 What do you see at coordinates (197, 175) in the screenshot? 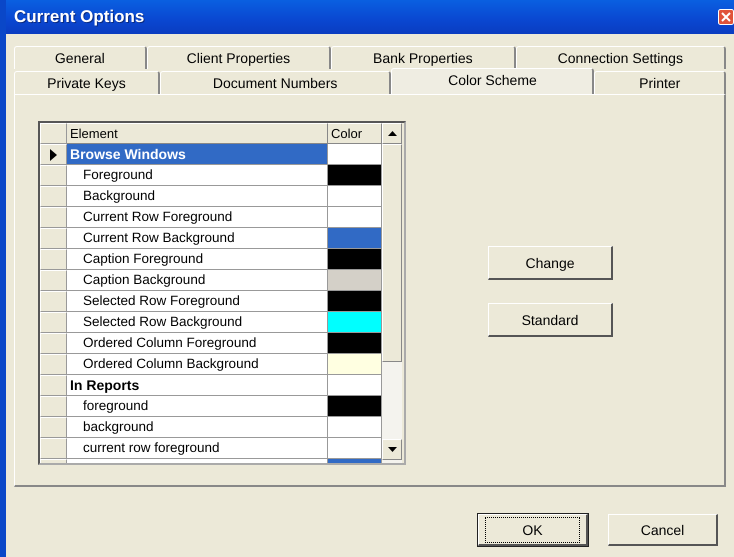
I see `element-cell: Foreground` at bounding box center [197, 175].